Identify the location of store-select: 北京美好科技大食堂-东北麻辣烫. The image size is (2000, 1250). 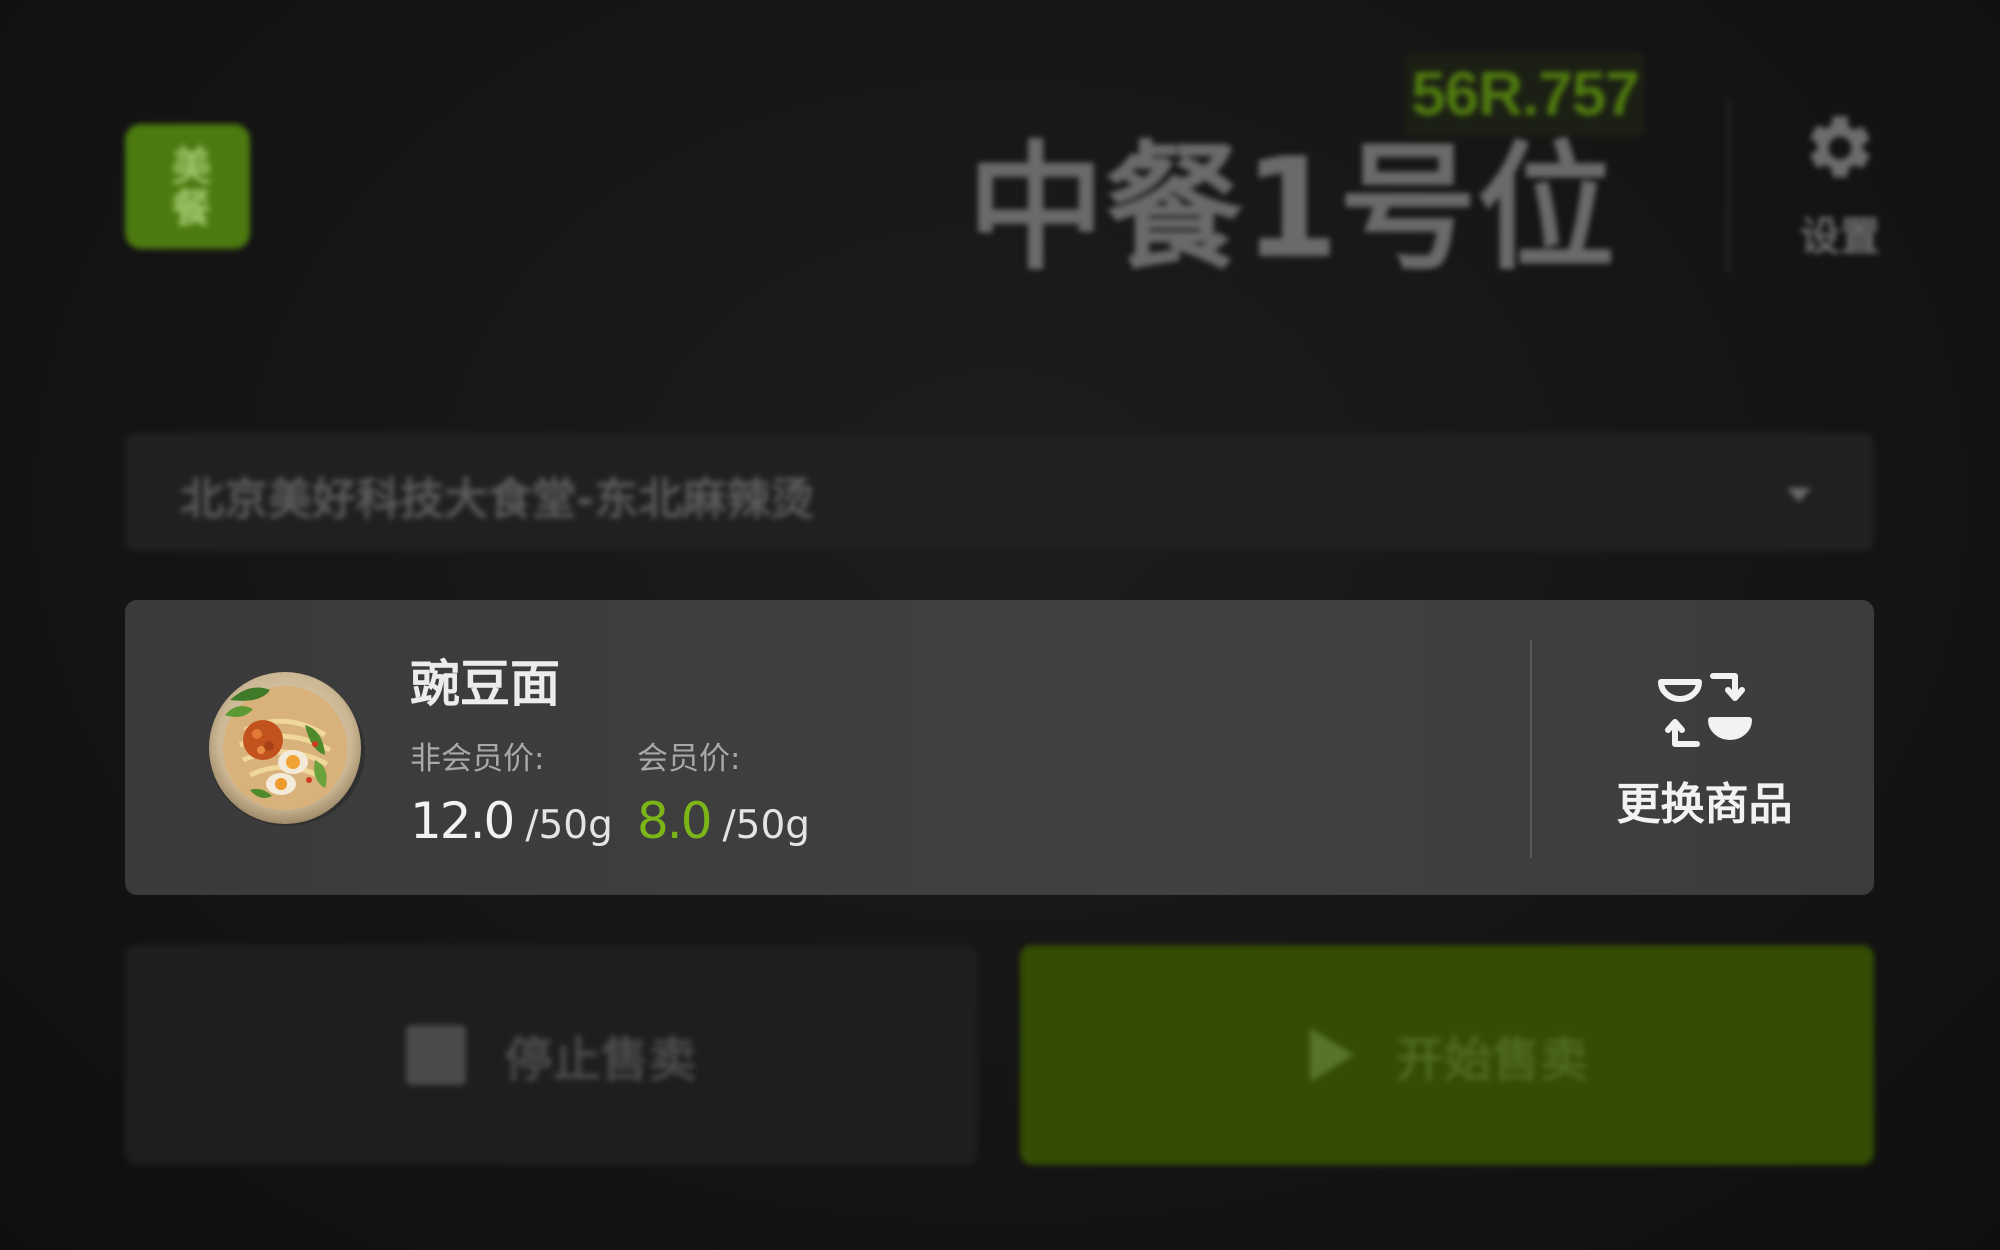
(999, 492).